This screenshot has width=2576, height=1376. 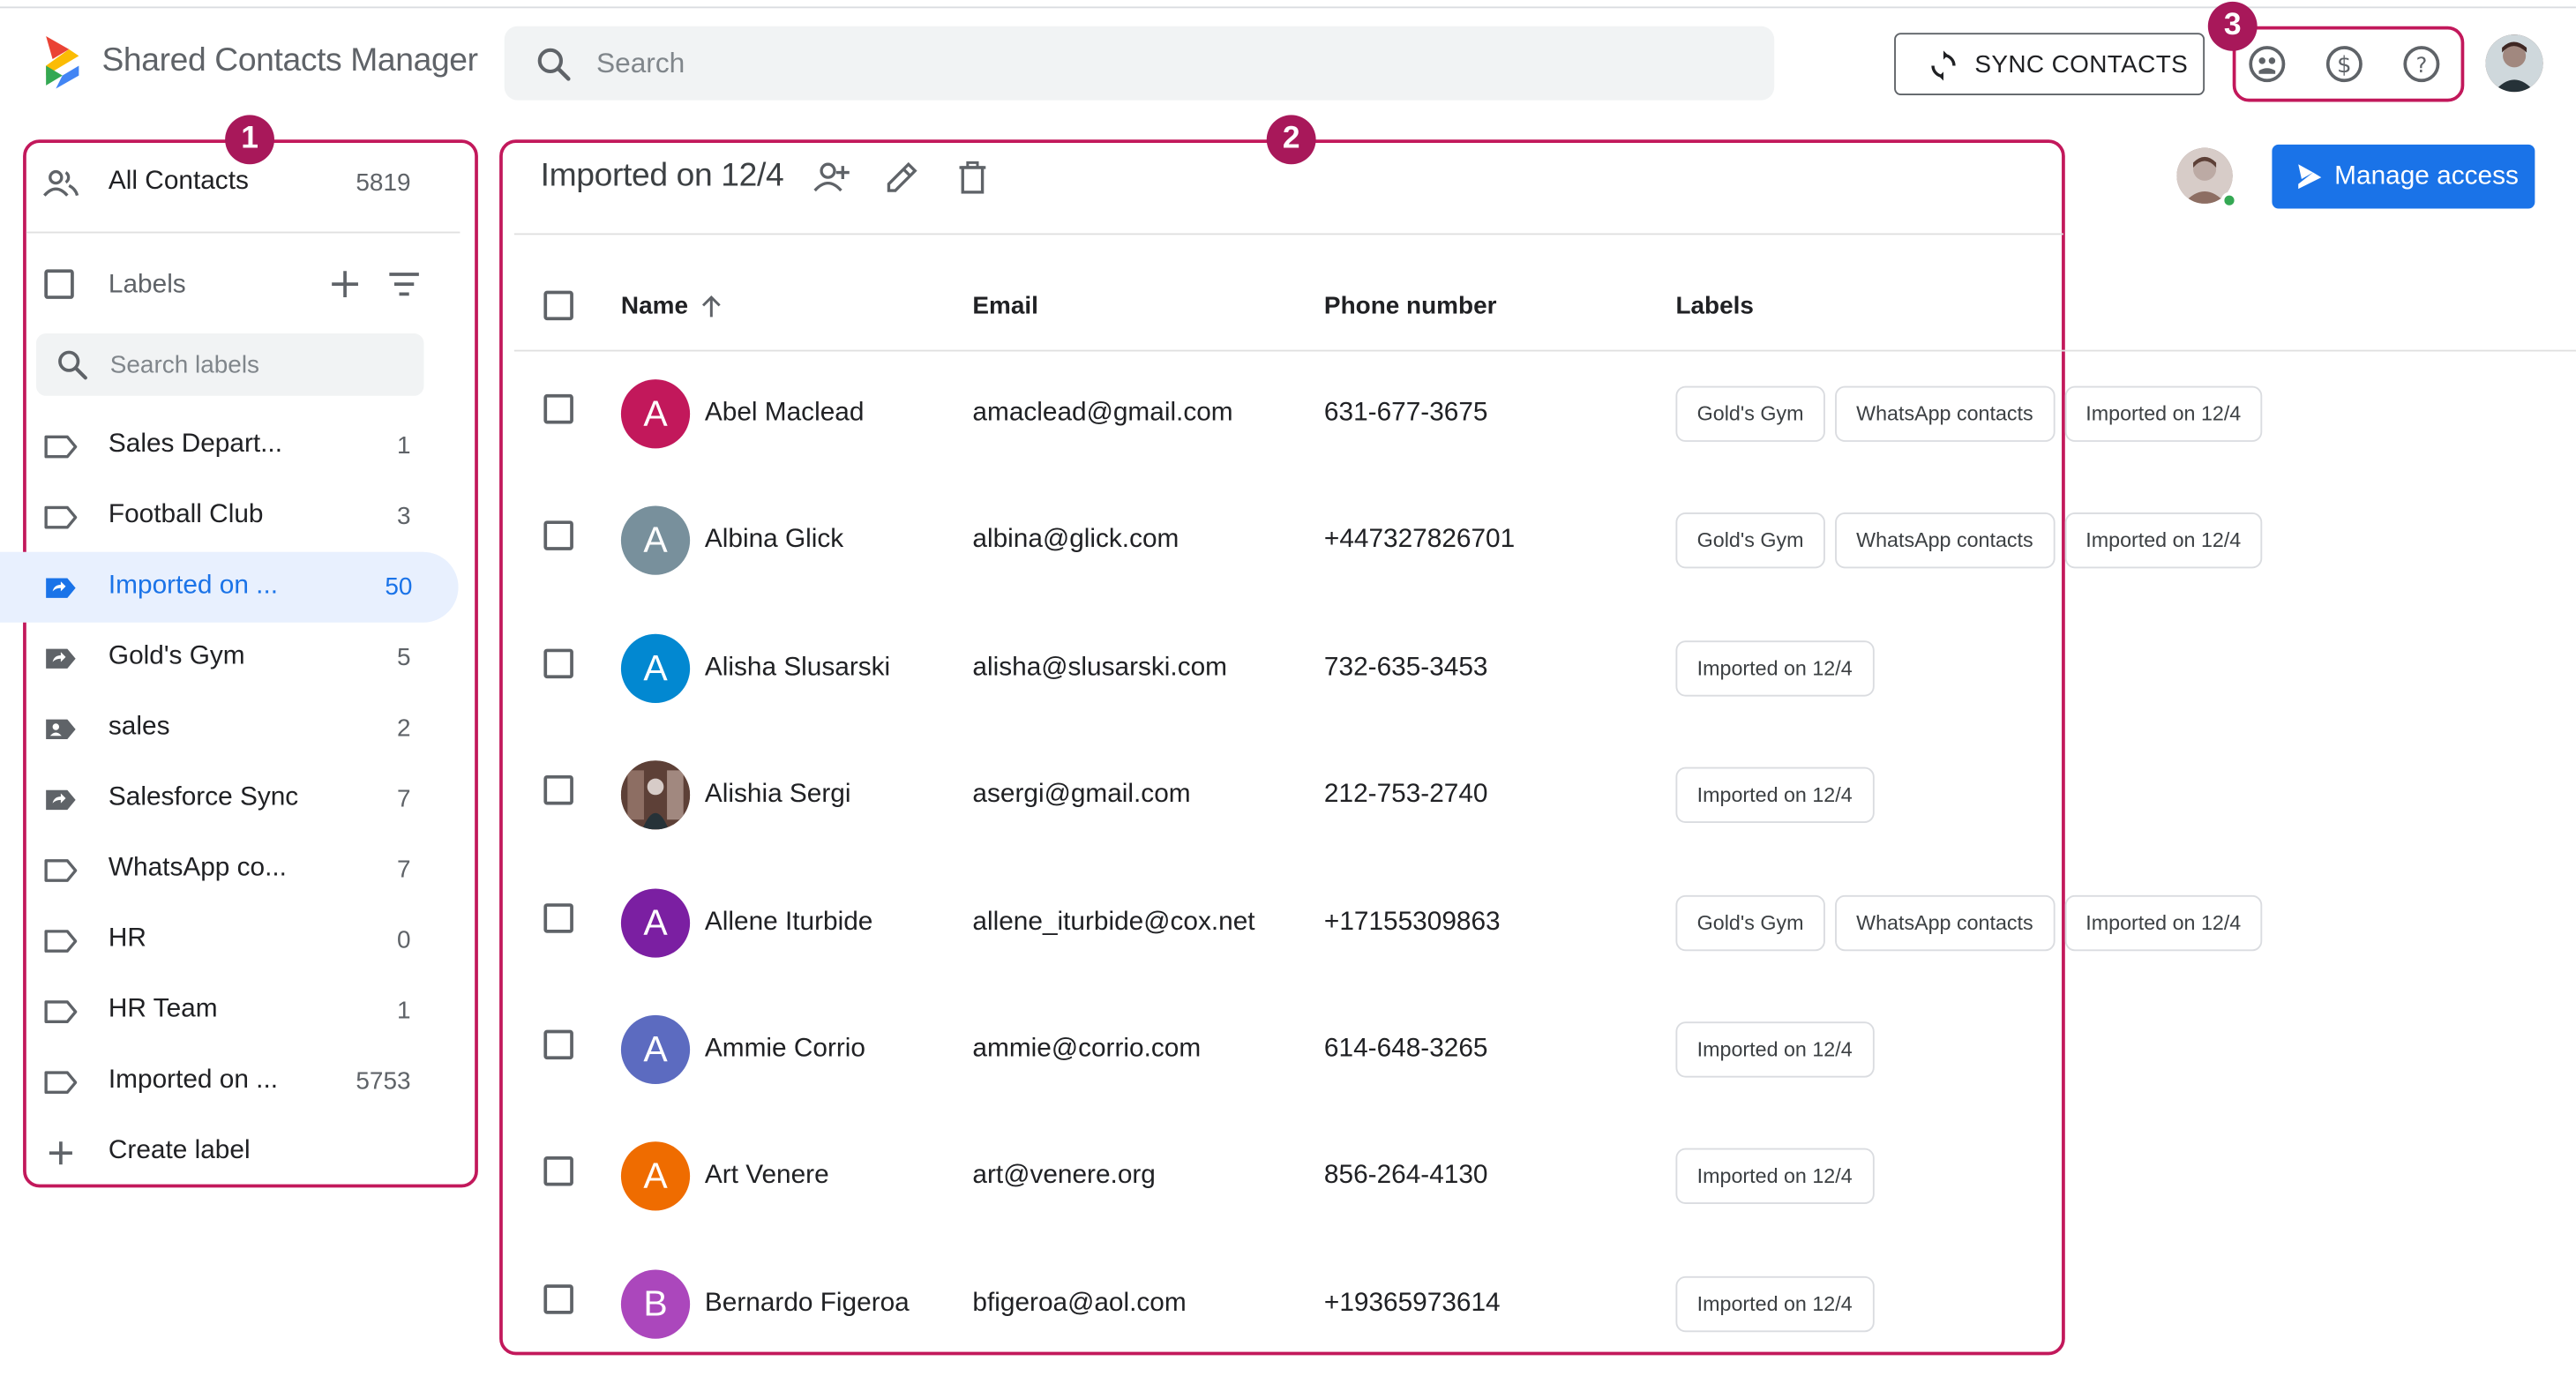 What do you see at coordinates (1405, 413) in the screenshot?
I see `contact-phone: 631-677-3675` at bounding box center [1405, 413].